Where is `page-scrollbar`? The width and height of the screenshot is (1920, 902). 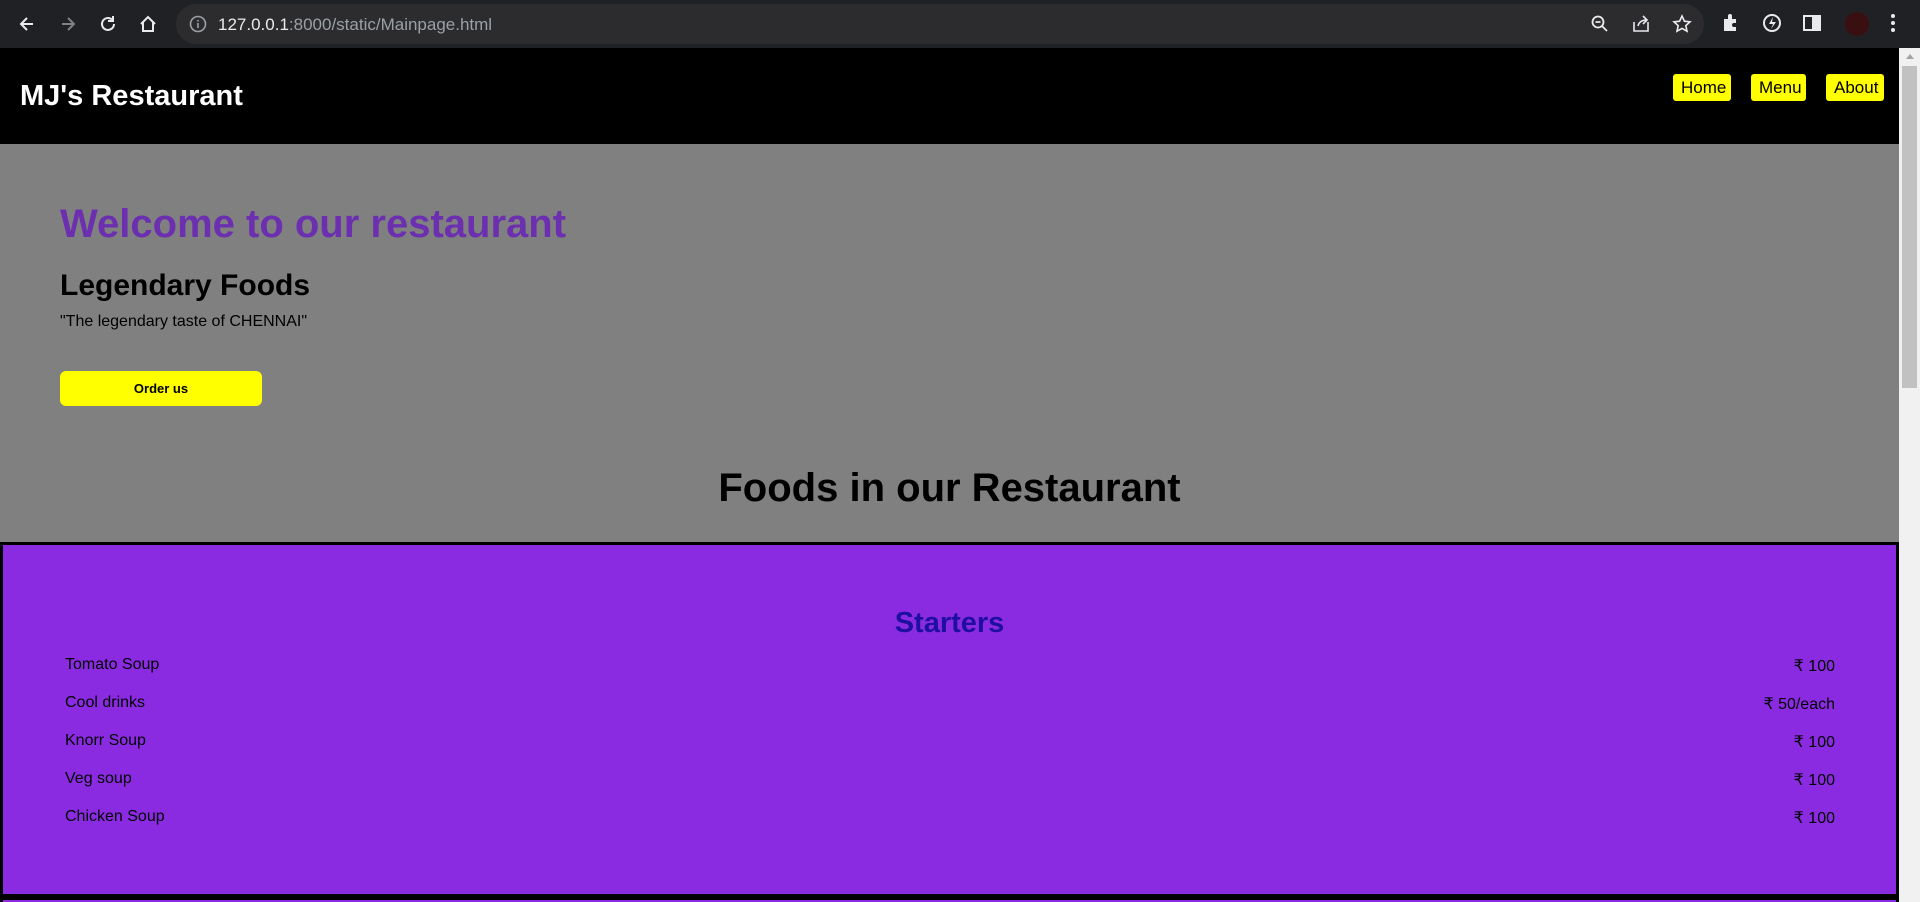
page-scrollbar is located at coordinates (1909, 475).